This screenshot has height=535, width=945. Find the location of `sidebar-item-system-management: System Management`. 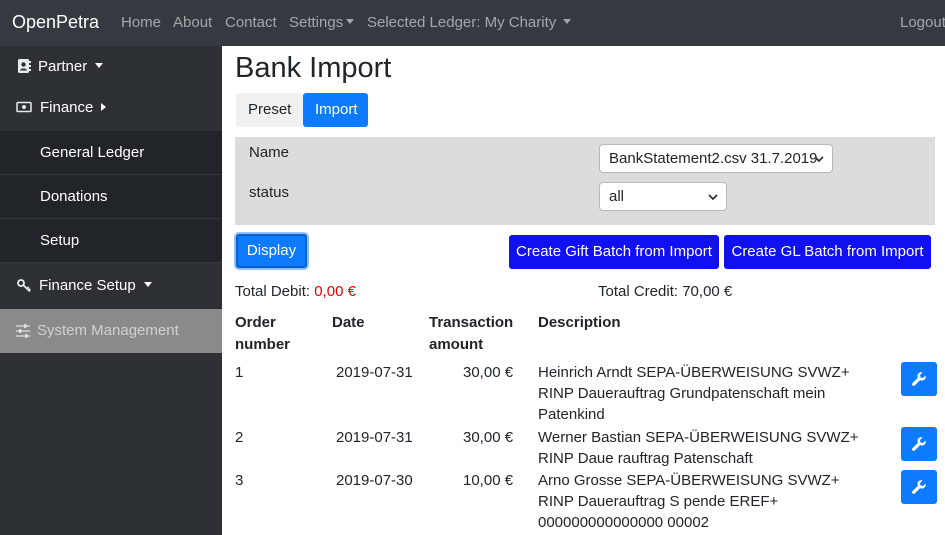

sidebar-item-system-management: System Management is located at coordinates (111, 331).